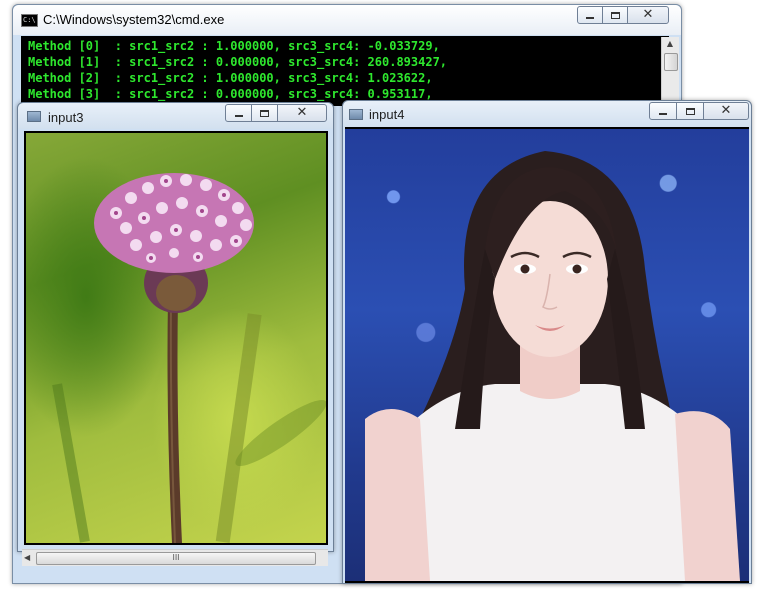  I want to click on scroll-grip: III, so click(176, 557).